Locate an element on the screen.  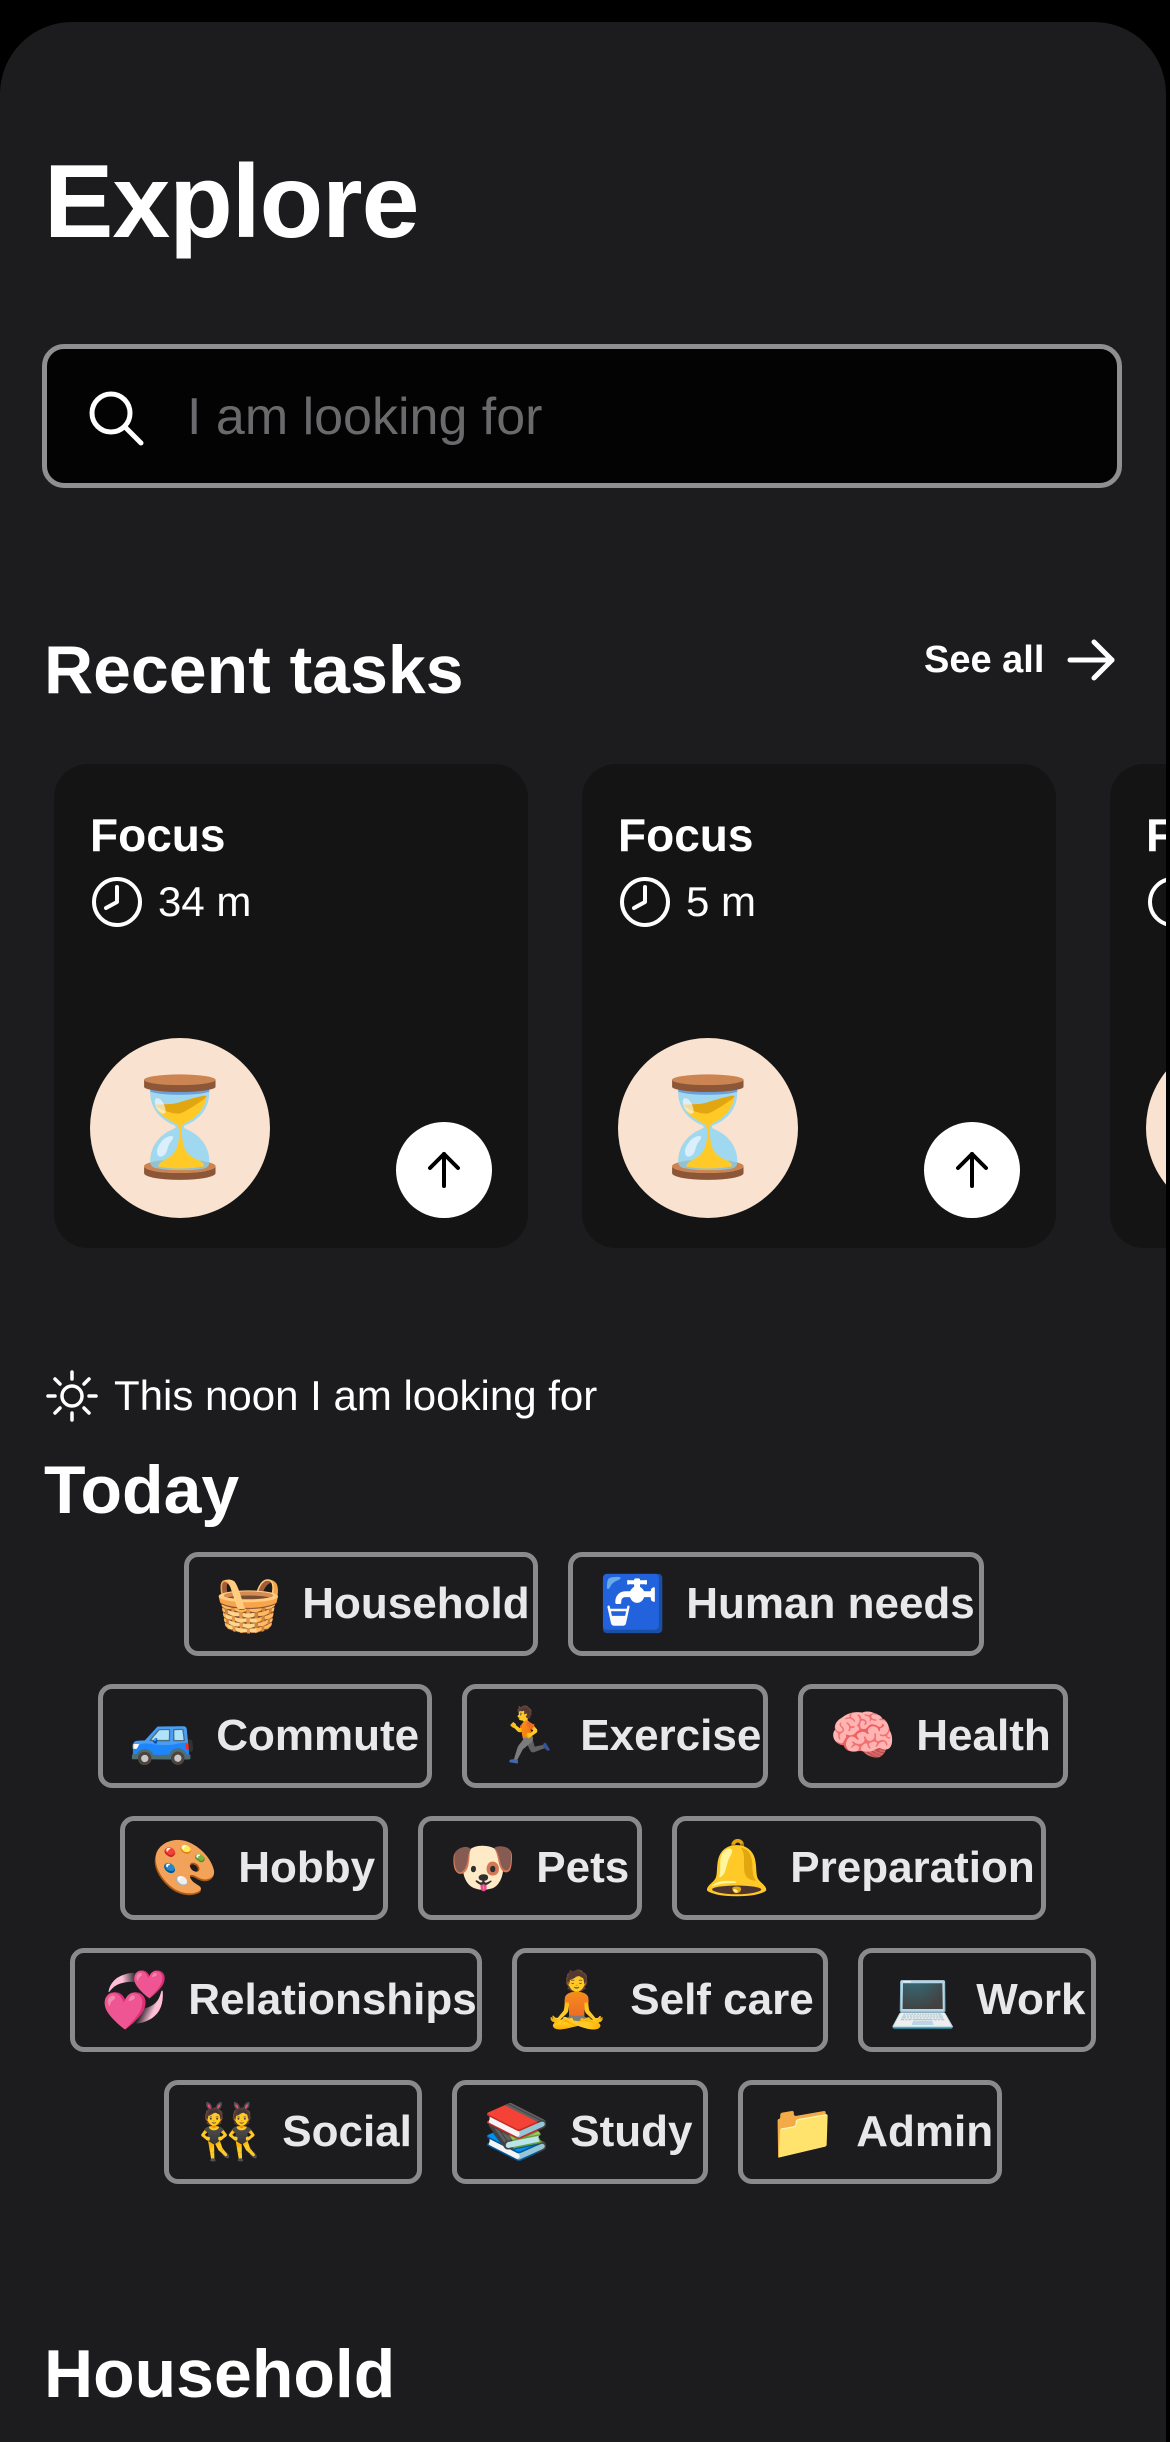
bell-icon: 🔔 is located at coordinates (737, 1868).